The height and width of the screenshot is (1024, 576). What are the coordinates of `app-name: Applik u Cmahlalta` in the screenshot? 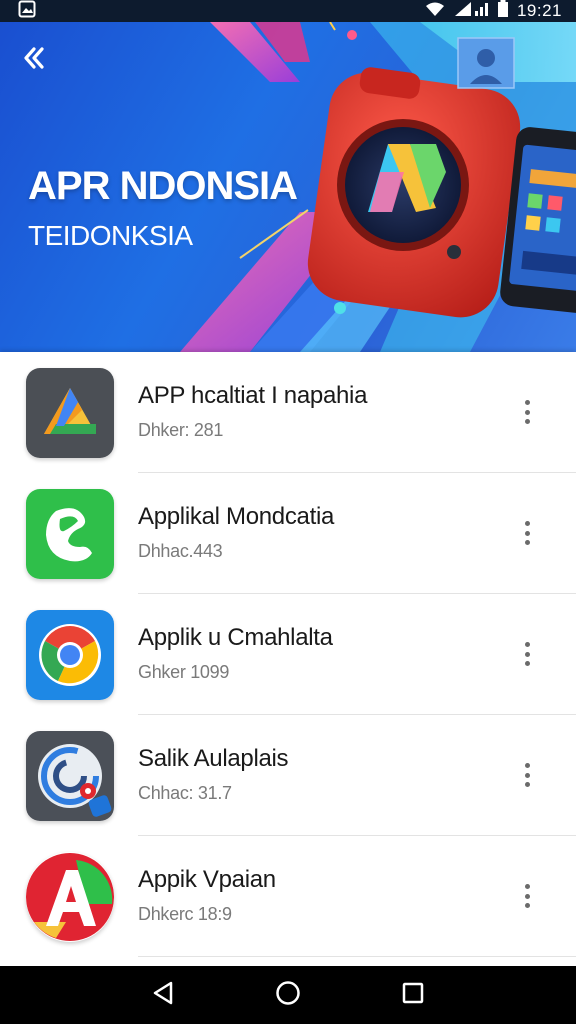 It's located at (235, 637).